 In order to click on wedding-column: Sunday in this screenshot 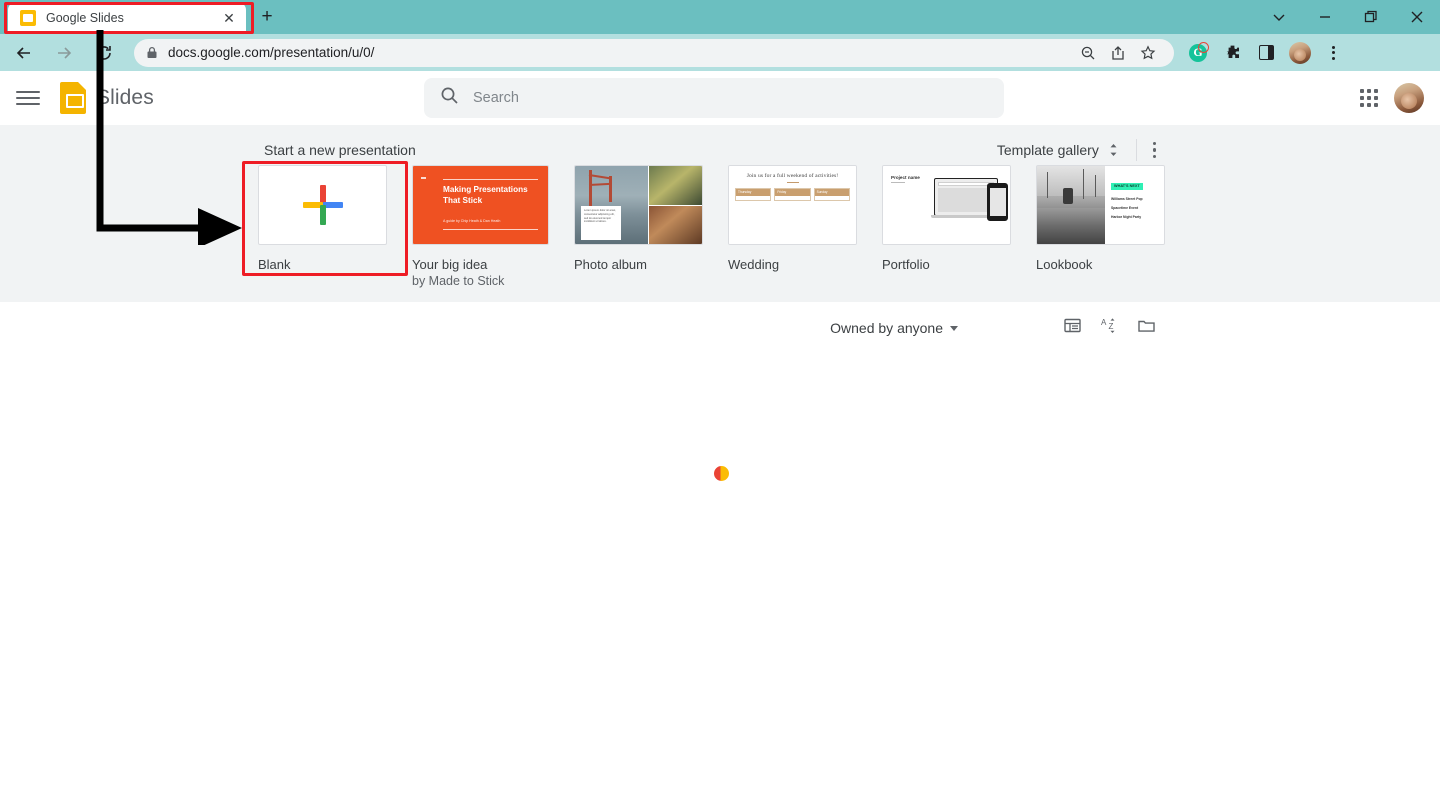, I will do `click(831, 194)`.